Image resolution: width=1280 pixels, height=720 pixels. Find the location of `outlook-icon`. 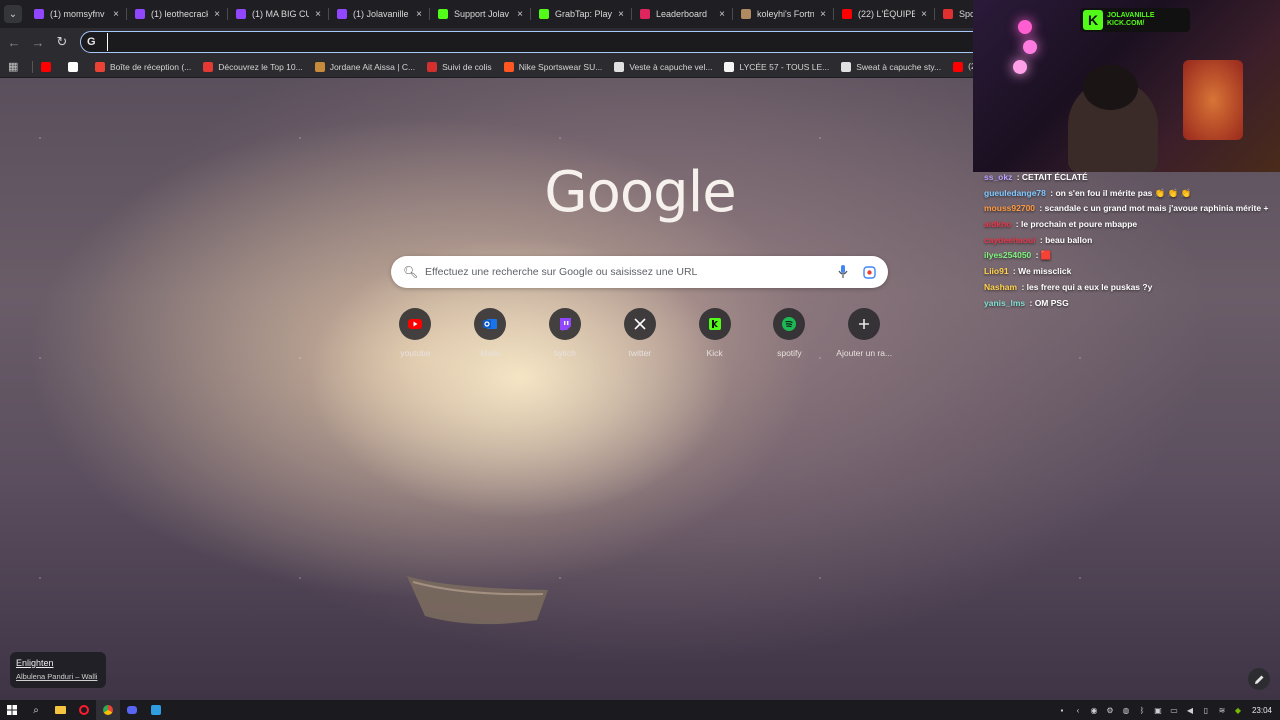

outlook-icon is located at coordinates (490, 324).